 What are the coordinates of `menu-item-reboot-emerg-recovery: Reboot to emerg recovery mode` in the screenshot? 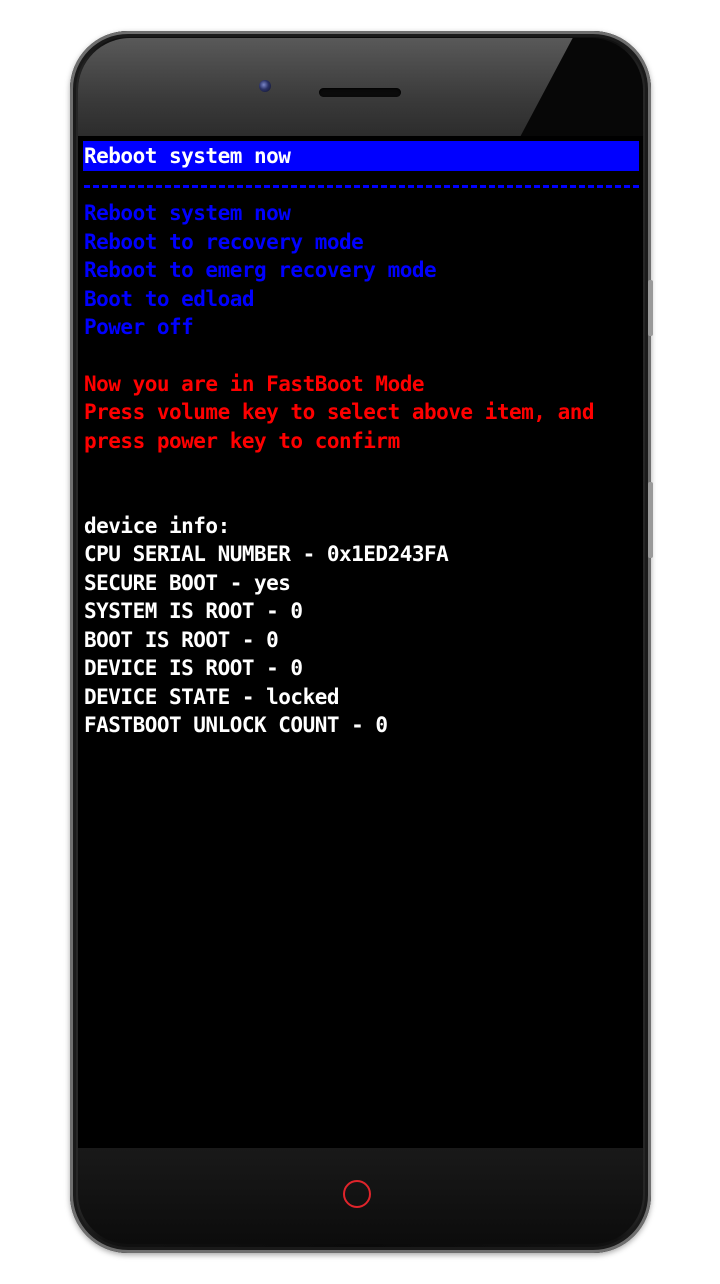 It's located at (260, 270).